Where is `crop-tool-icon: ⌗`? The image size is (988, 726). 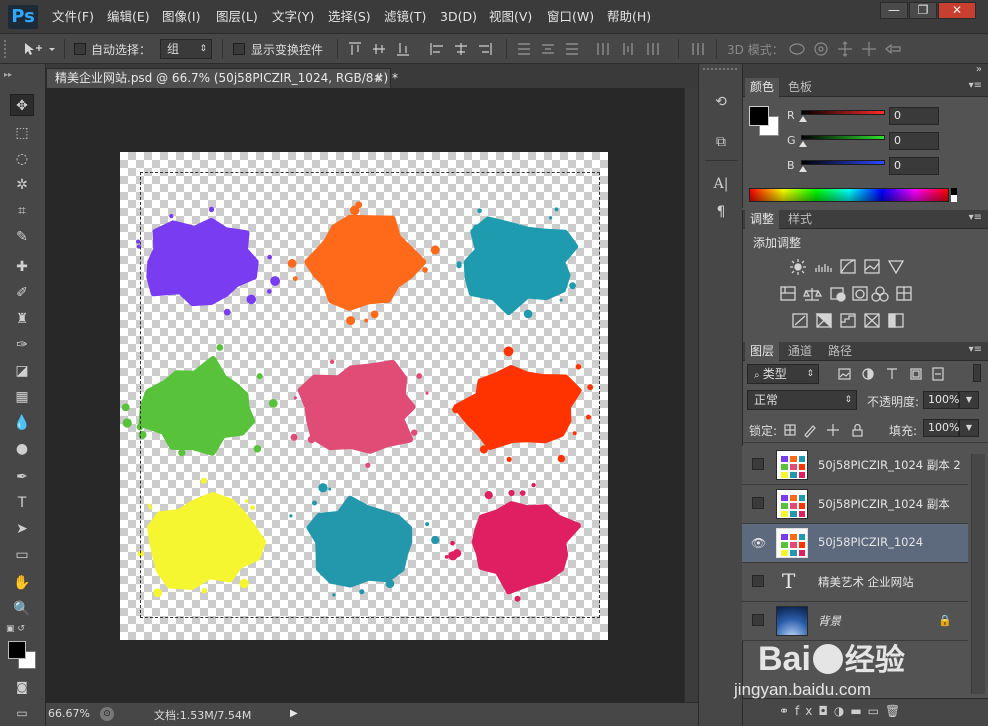 crop-tool-icon: ⌗ is located at coordinates (22, 211).